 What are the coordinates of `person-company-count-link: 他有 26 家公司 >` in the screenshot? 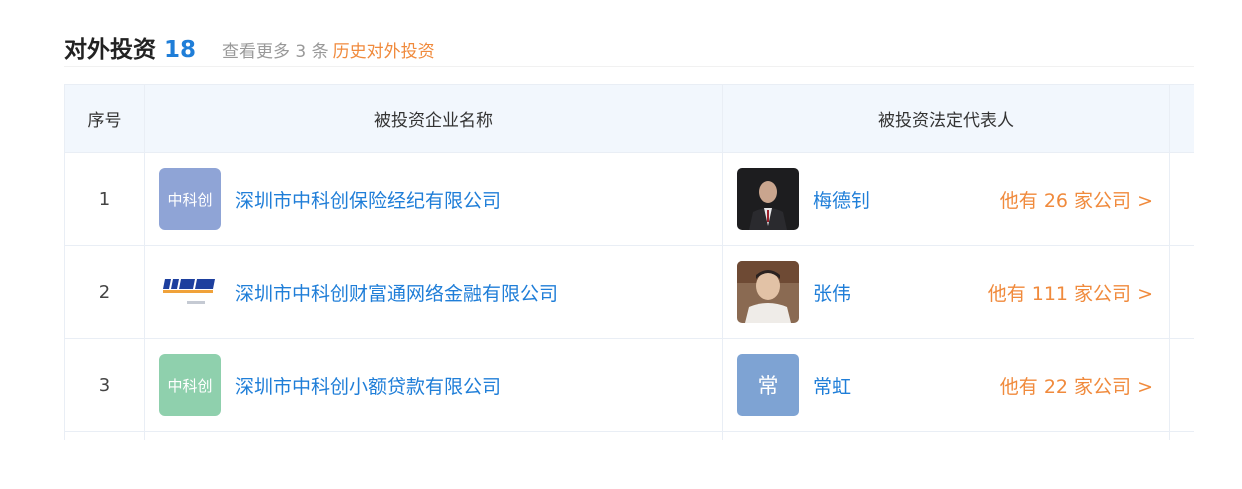 It's located at (1076, 199).